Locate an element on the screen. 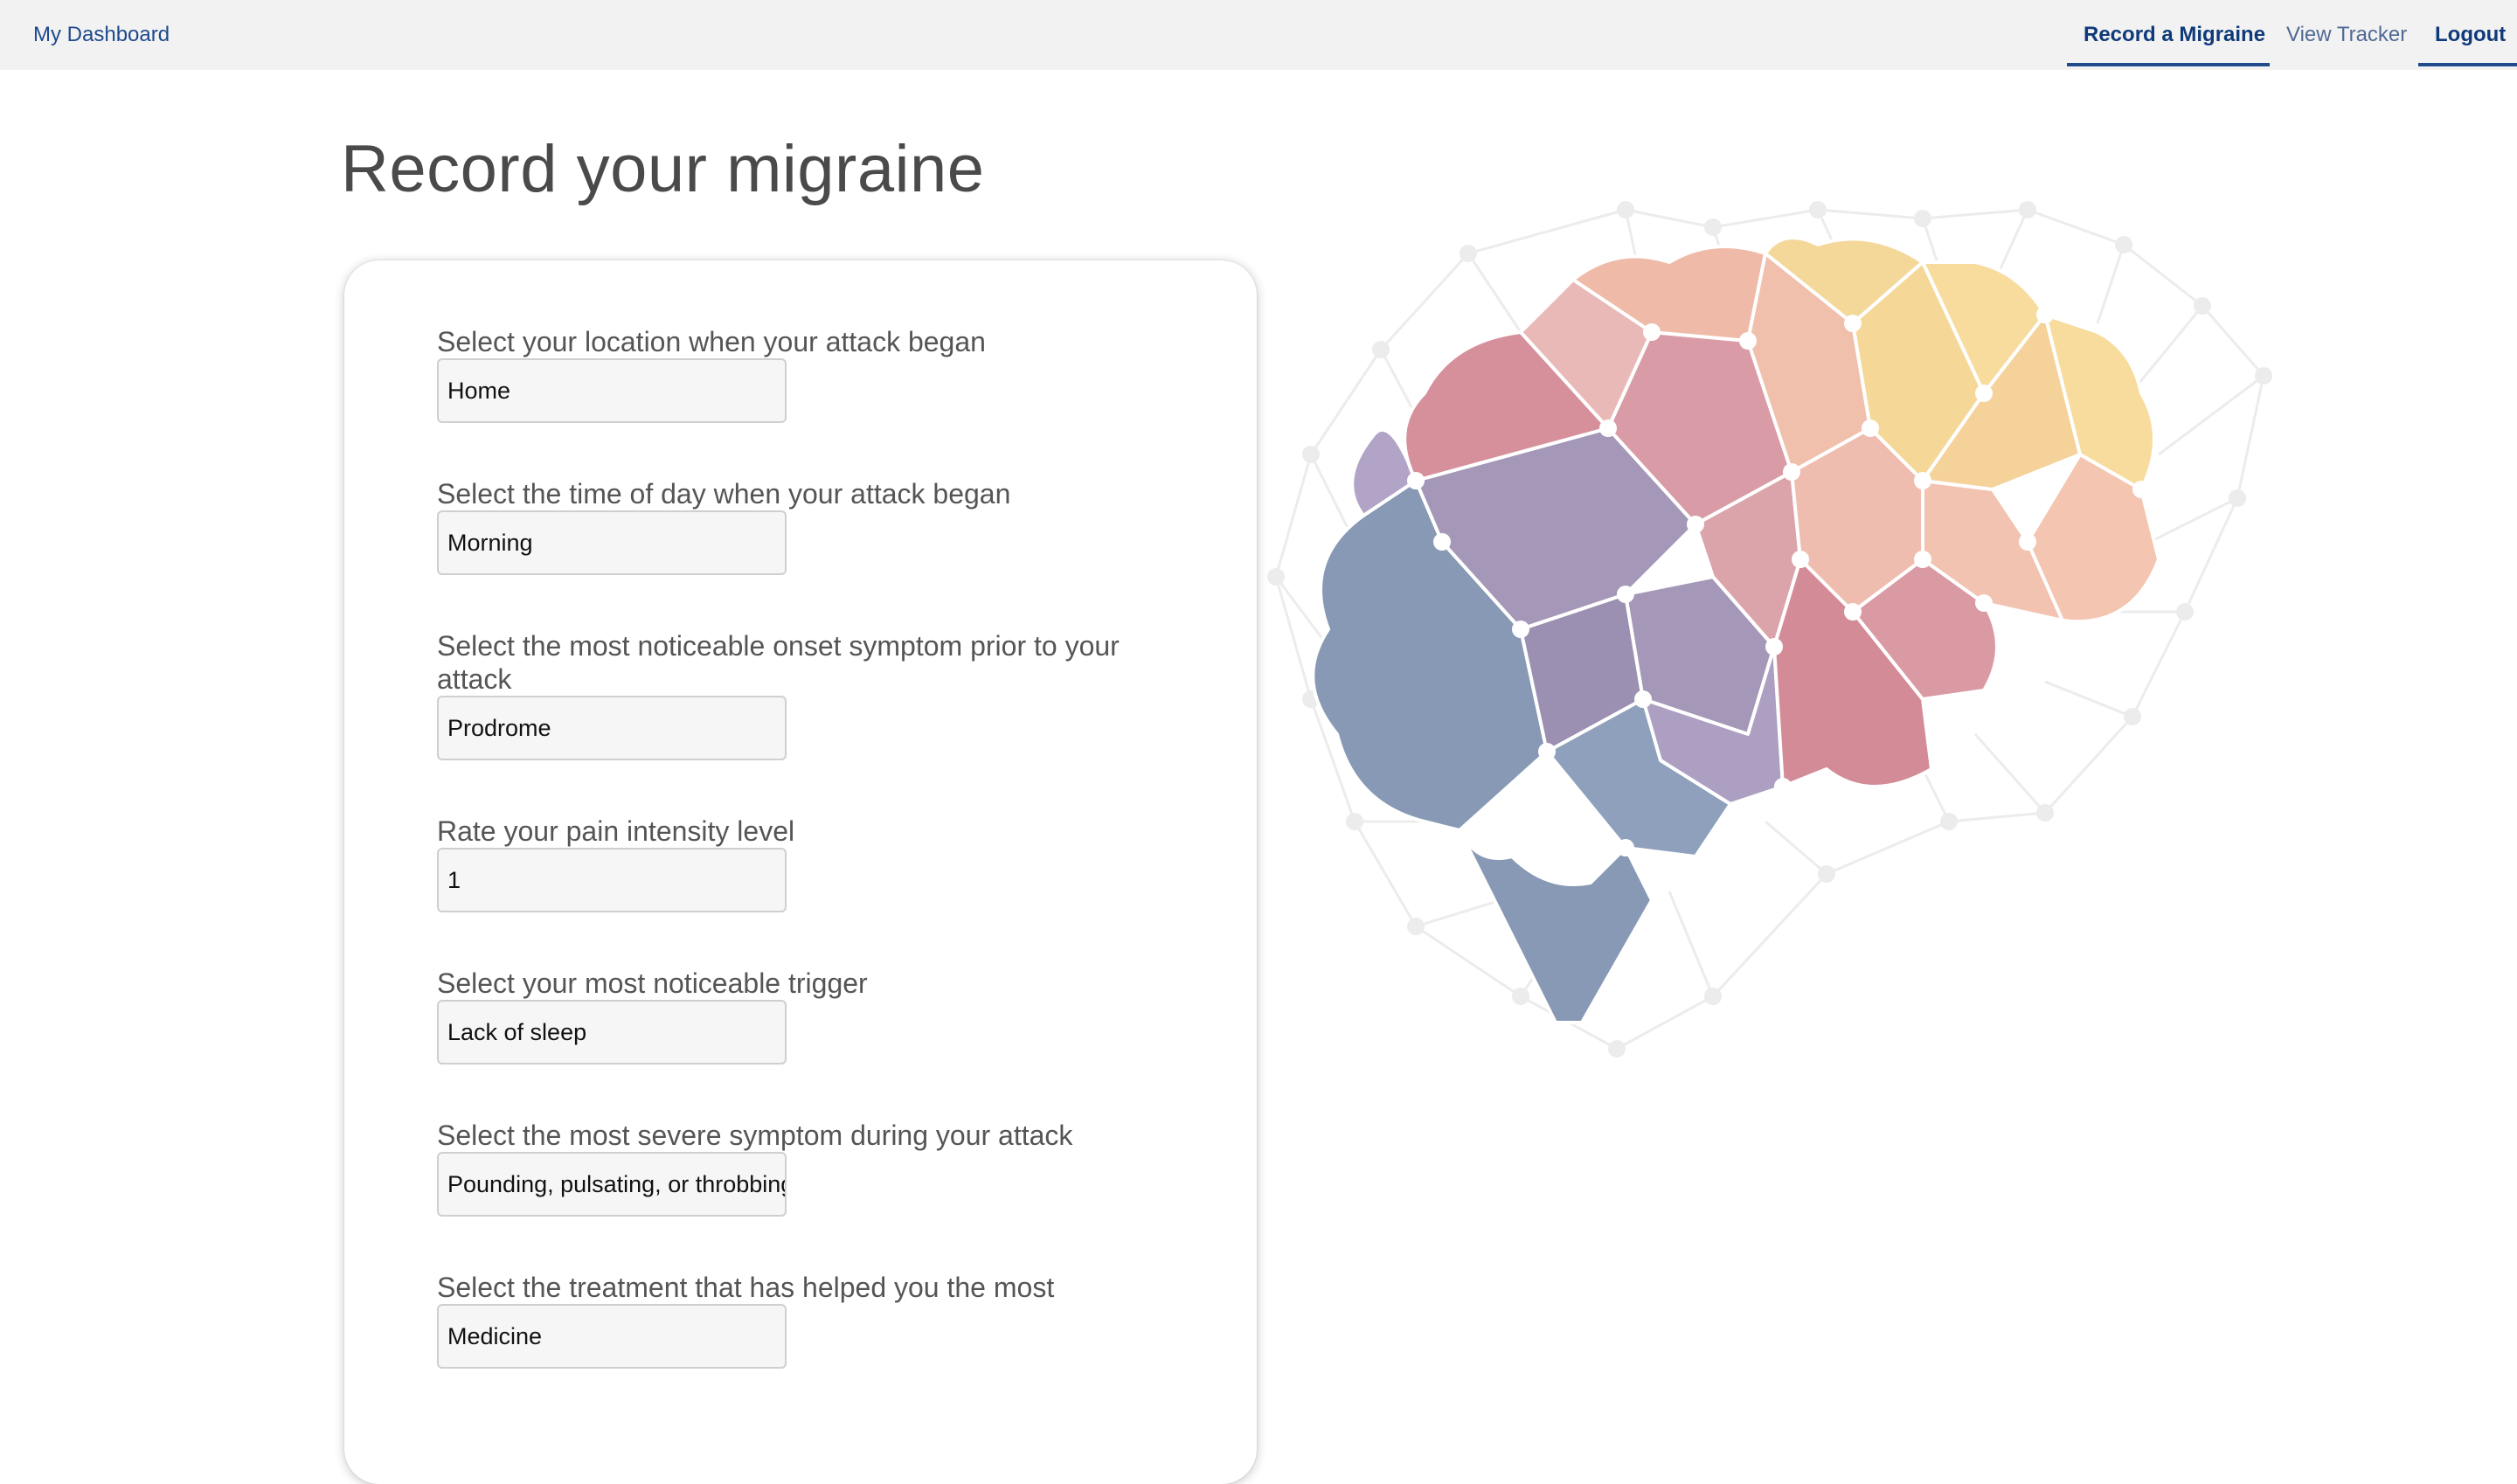 The height and width of the screenshot is (1484, 2517). onset-symptom-select: Prodrome is located at coordinates (612, 728).